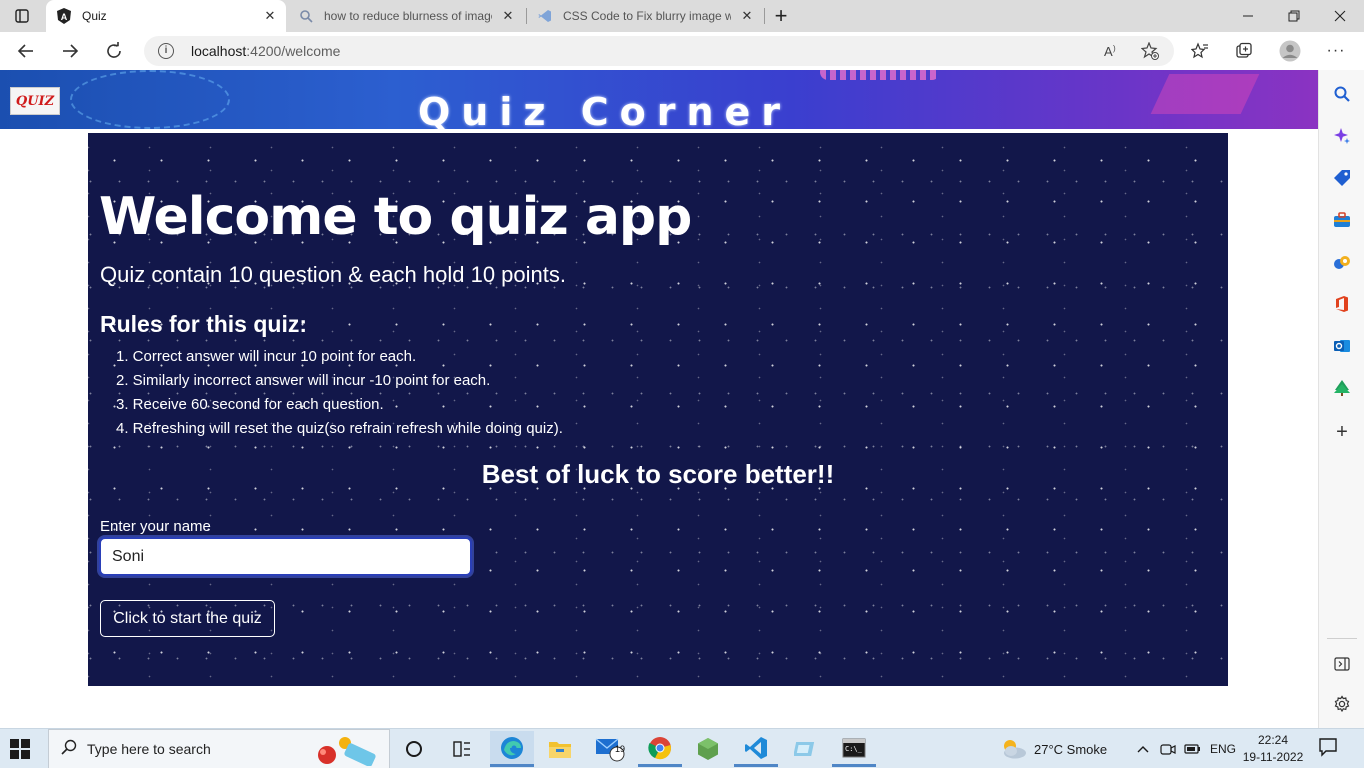  What do you see at coordinates (610, 749) in the screenshot?
I see `mail-icon: 19` at bounding box center [610, 749].